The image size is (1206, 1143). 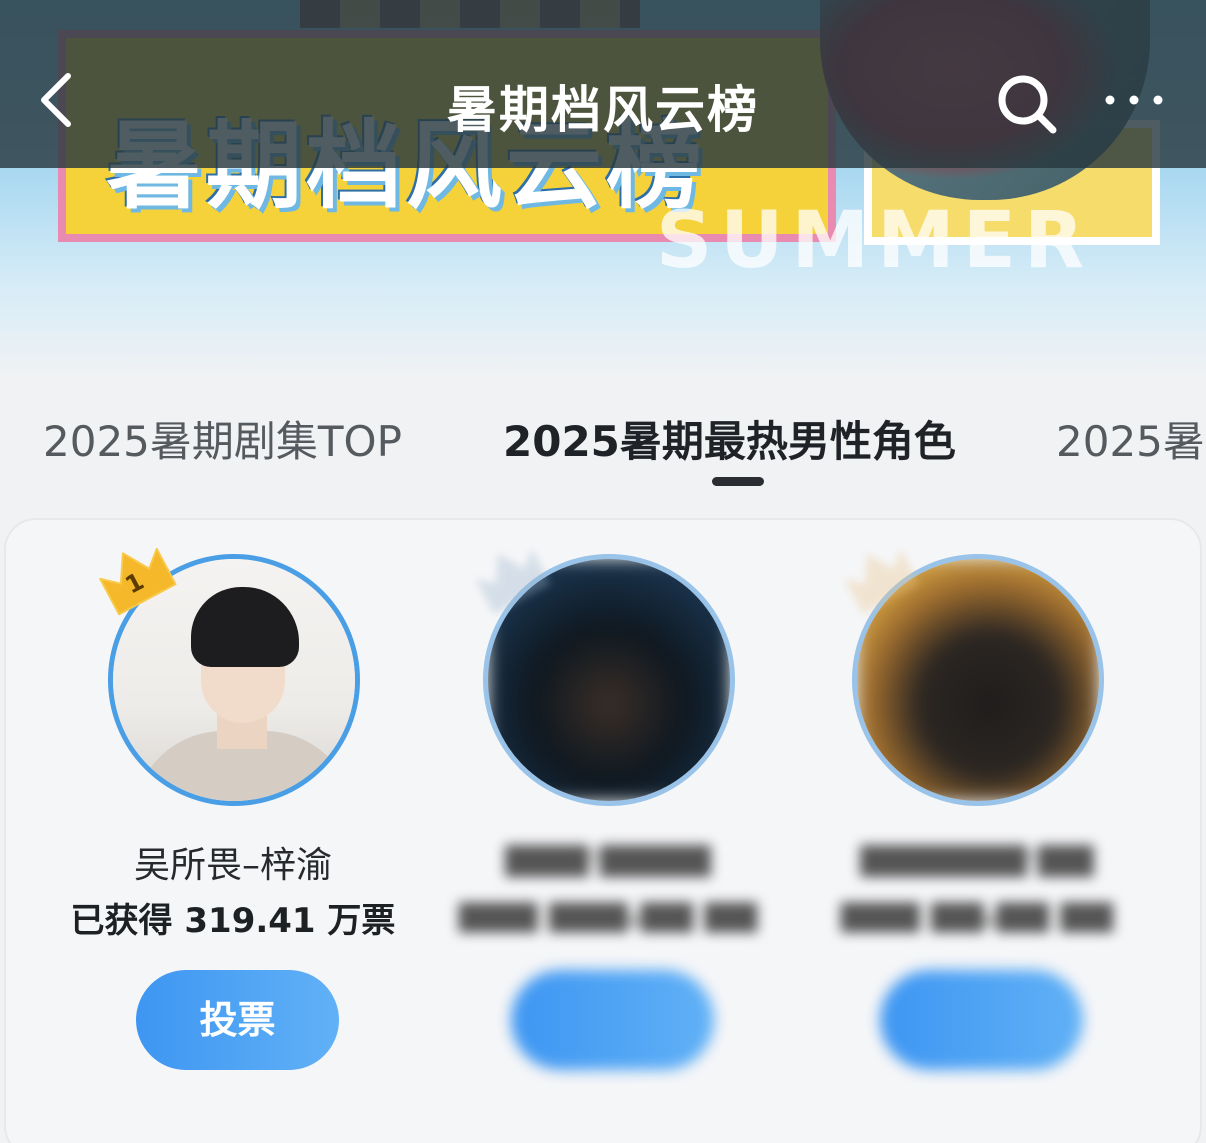 What do you see at coordinates (729, 438) in the screenshot?
I see `tab-hottest-male-character: 2025暑期最热男性角色` at bounding box center [729, 438].